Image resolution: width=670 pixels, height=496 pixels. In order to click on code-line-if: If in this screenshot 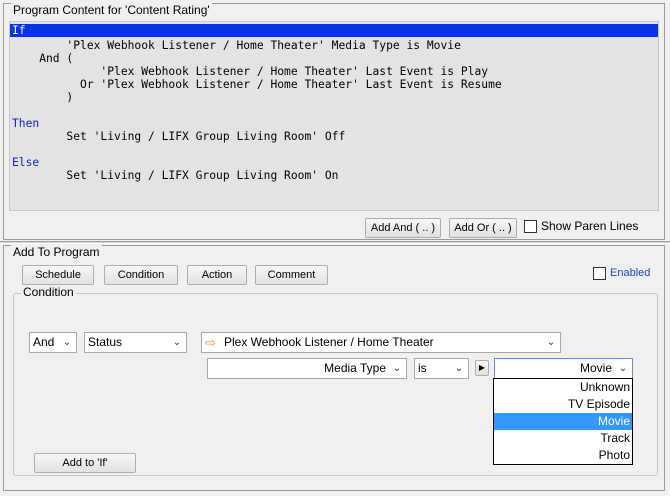, I will do `click(19, 30)`.